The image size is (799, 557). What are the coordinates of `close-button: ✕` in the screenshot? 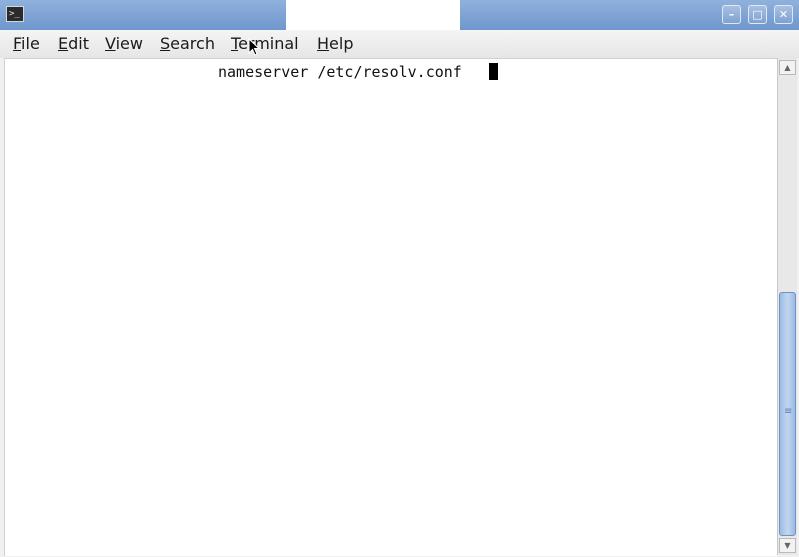 It's located at (783, 14).